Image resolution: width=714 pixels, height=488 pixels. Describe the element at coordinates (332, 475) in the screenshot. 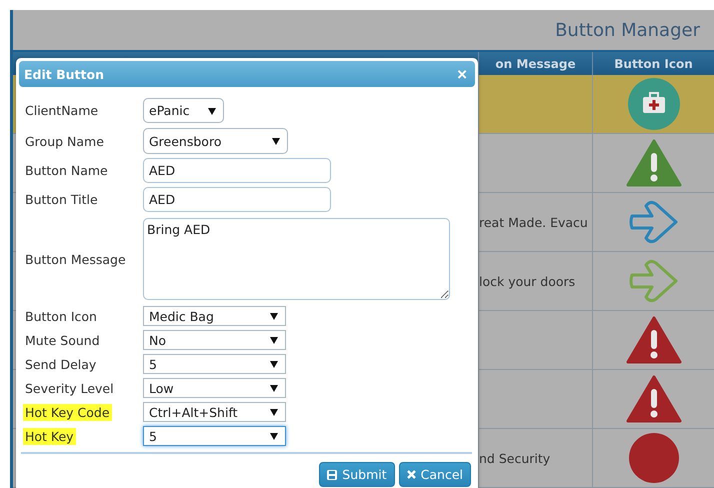

I see `save-icon` at that location.